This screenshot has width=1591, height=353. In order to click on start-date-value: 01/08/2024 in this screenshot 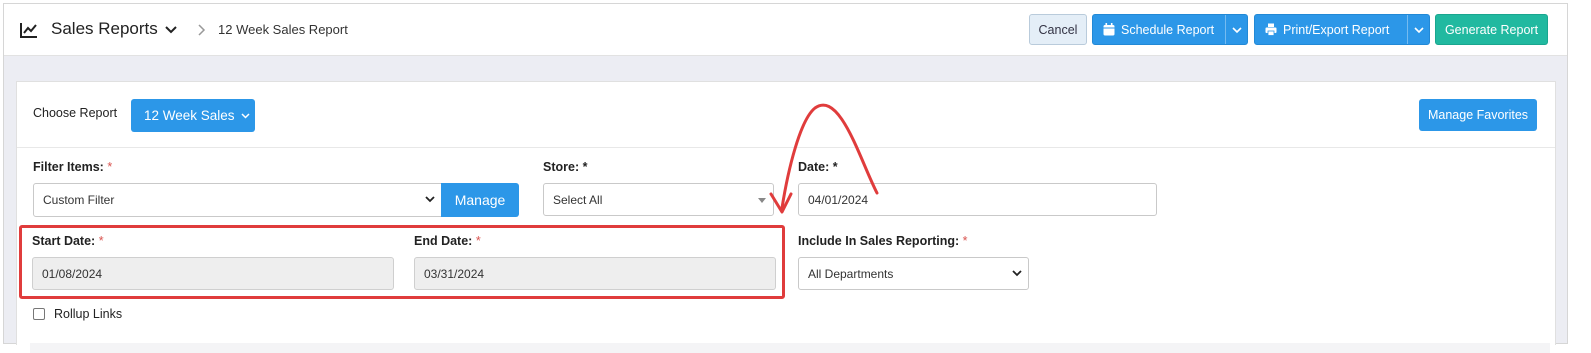, I will do `click(72, 273)`.